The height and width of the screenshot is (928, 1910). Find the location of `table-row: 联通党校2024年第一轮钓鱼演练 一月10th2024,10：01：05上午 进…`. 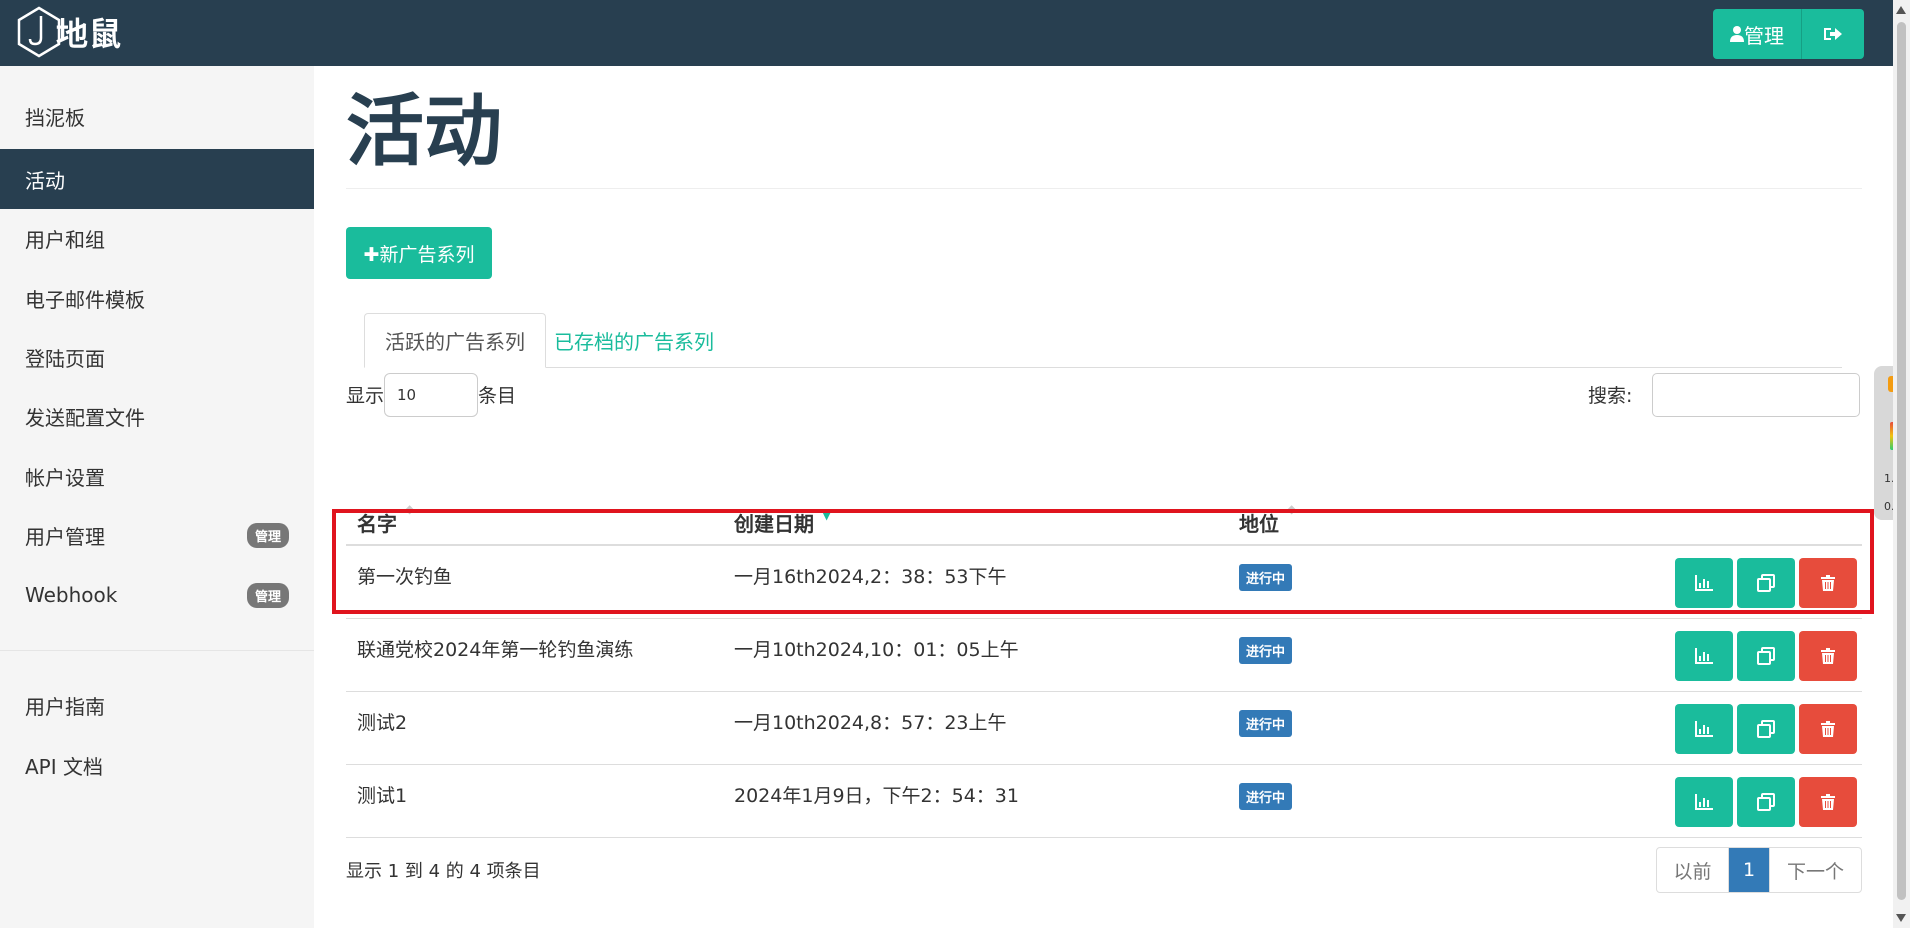

table-row: 联通党校2024年第一轮钓鱼演练 一月10th2024,10：01：05上午 进… is located at coordinates (1104, 655).